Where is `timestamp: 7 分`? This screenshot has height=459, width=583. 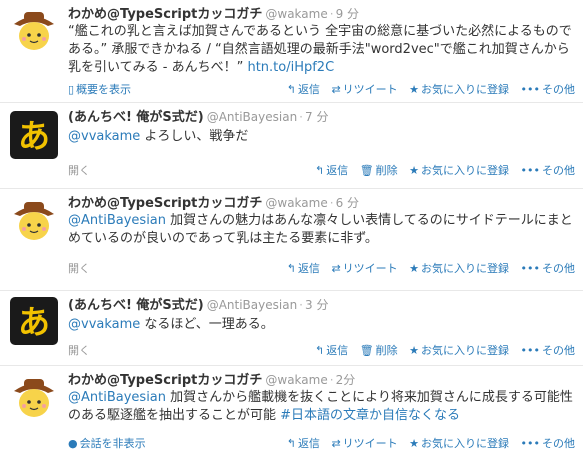
timestamp: 7 分 is located at coordinates (316, 117).